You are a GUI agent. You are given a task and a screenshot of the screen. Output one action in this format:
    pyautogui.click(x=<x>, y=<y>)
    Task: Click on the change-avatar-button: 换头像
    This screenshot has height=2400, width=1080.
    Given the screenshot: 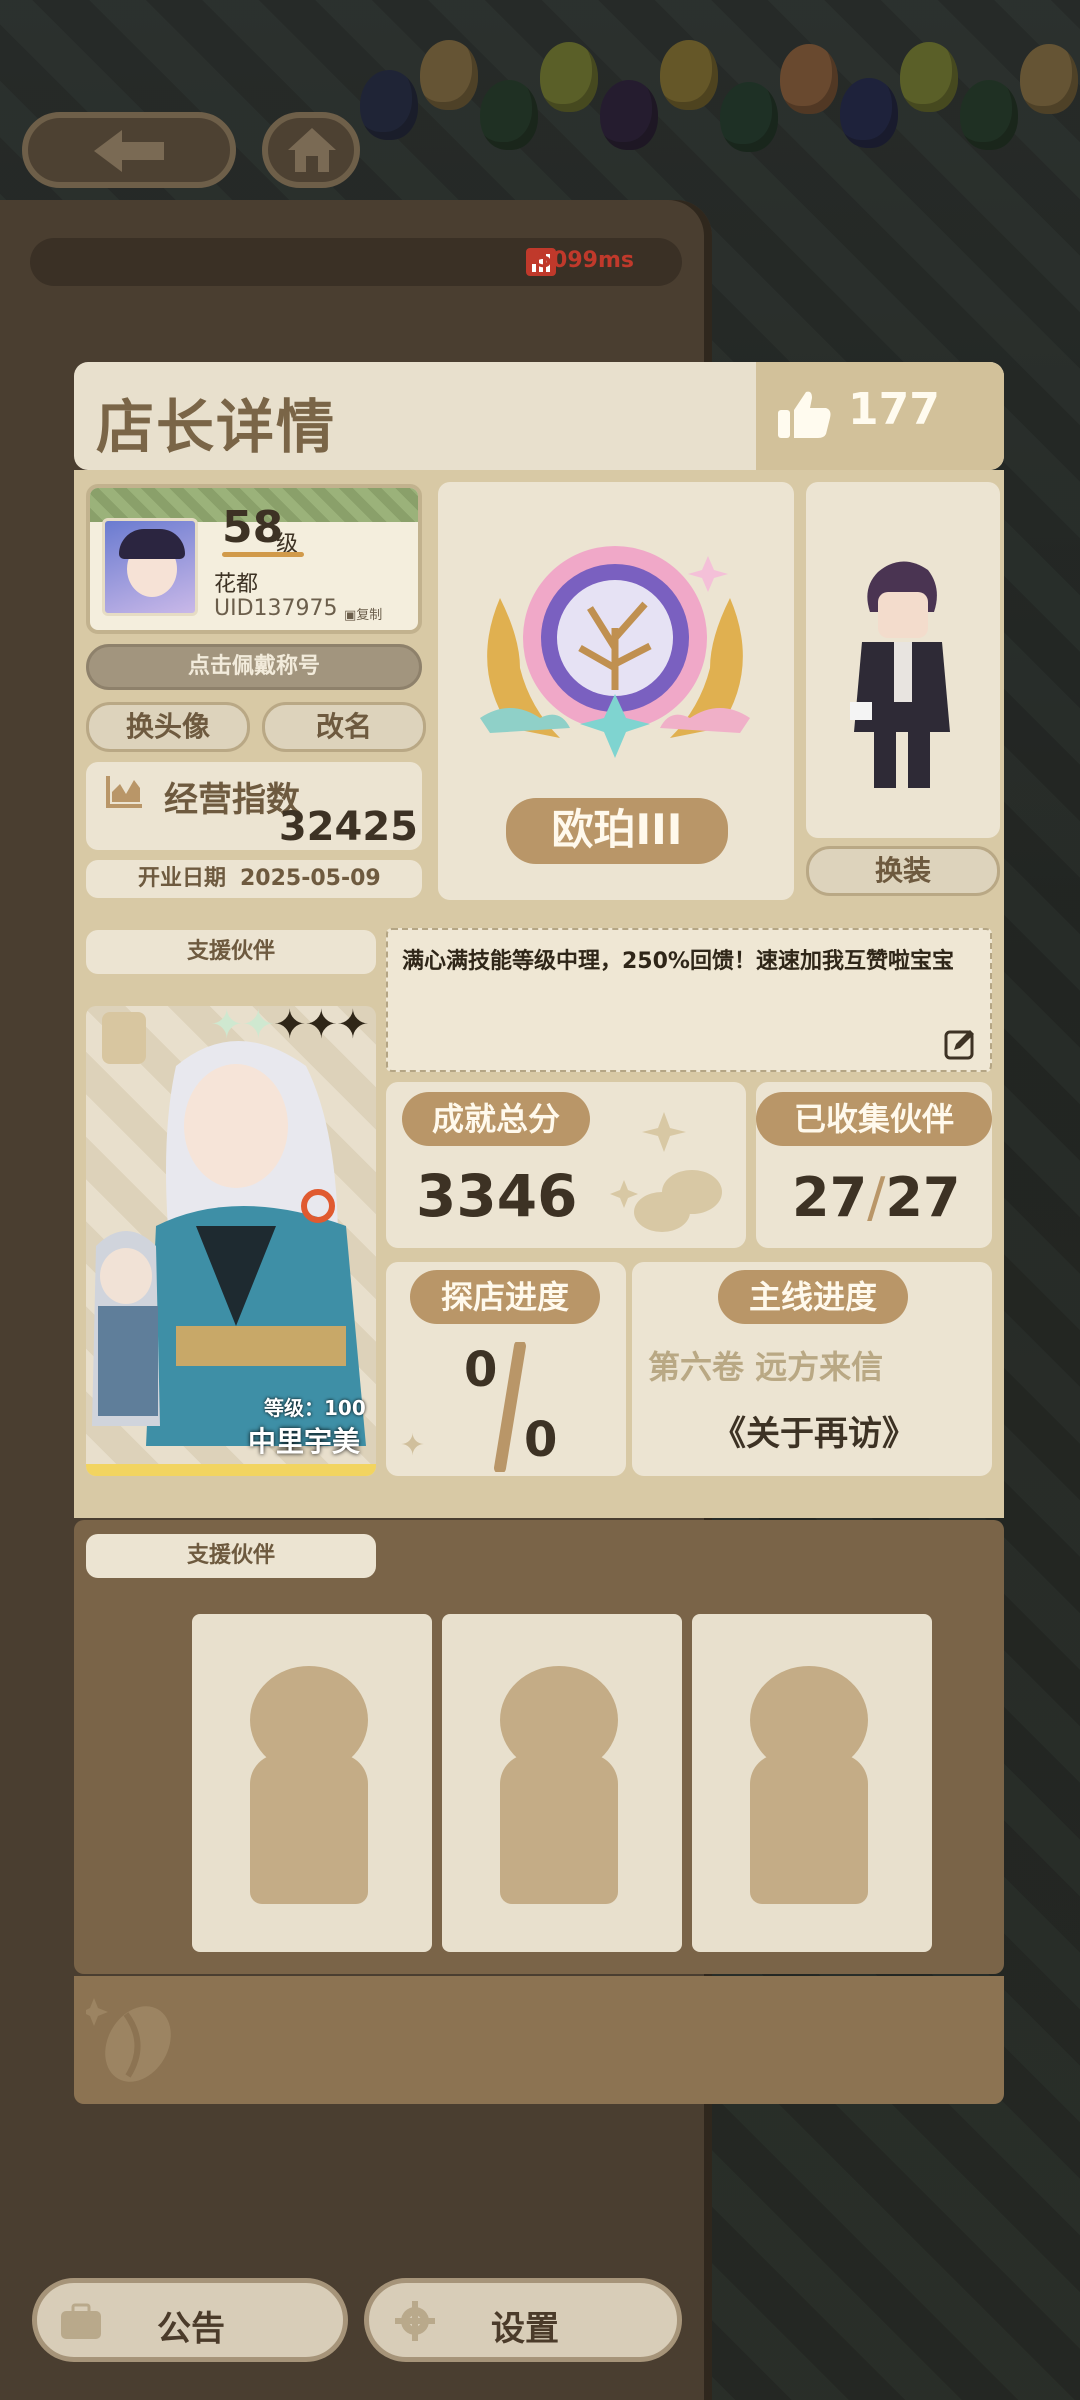 What is the action you would take?
    pyautogui.click(x=168, y=727)
    